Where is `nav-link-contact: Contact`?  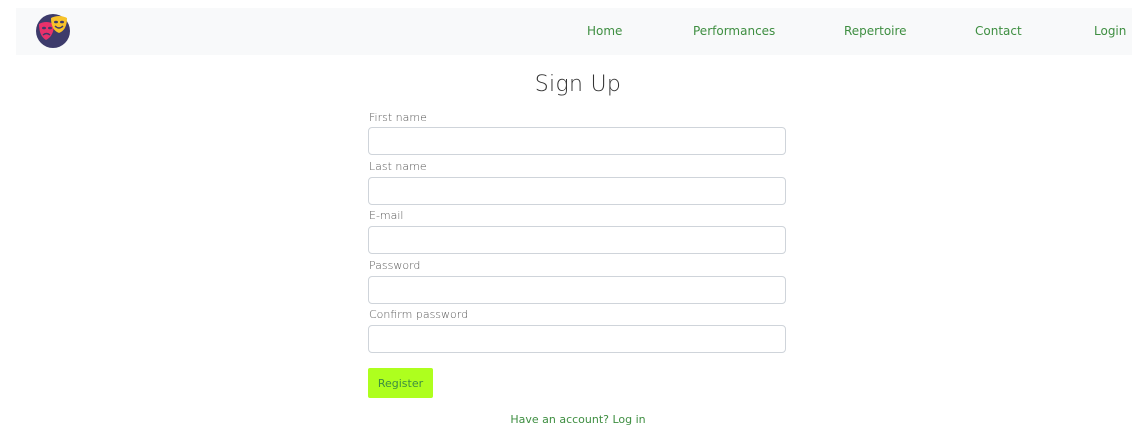 nav-link-contact: Contact is located at coordinates (998, 31).